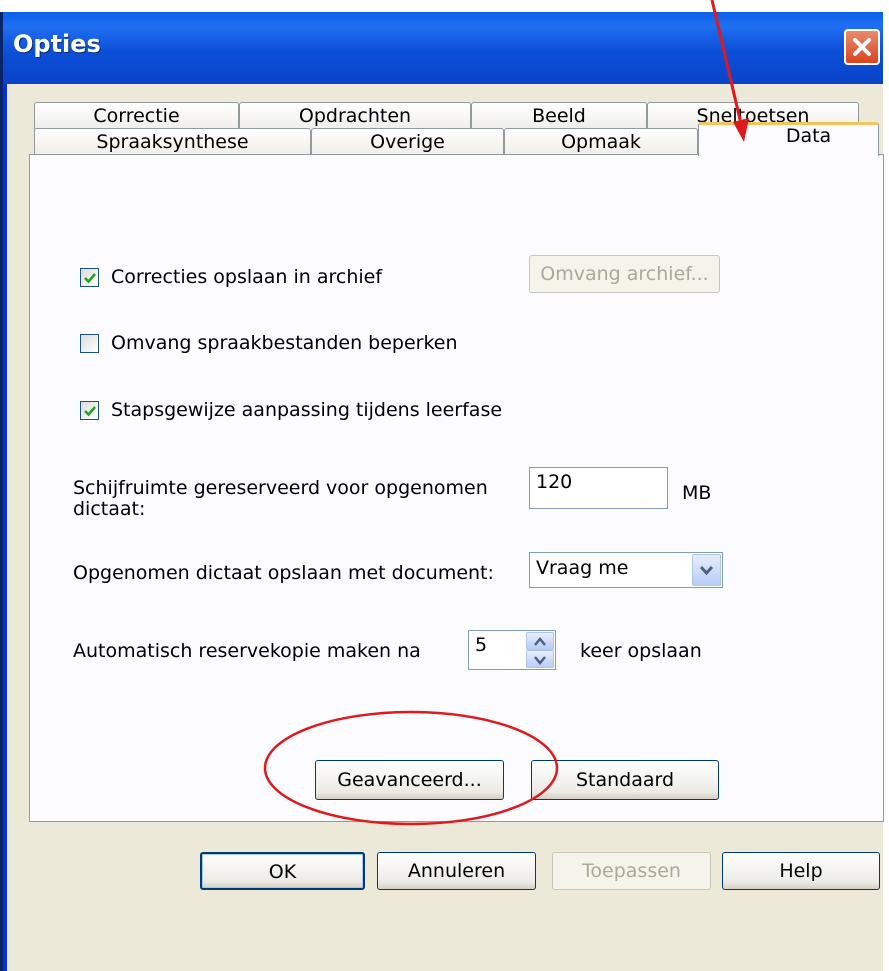  I want to click on tab-data: Data, so click(788, 139).